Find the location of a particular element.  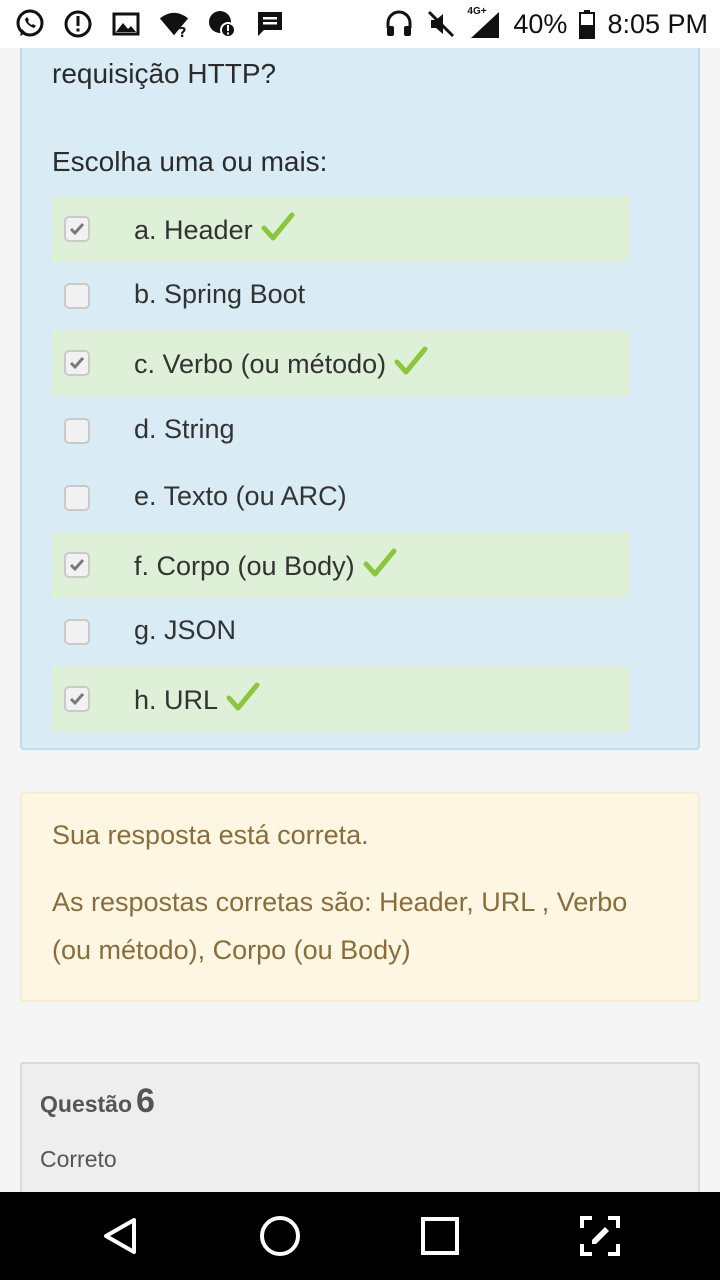

answer-option-label: c. Verbo (ou método) is located at coordinates (281, 364).